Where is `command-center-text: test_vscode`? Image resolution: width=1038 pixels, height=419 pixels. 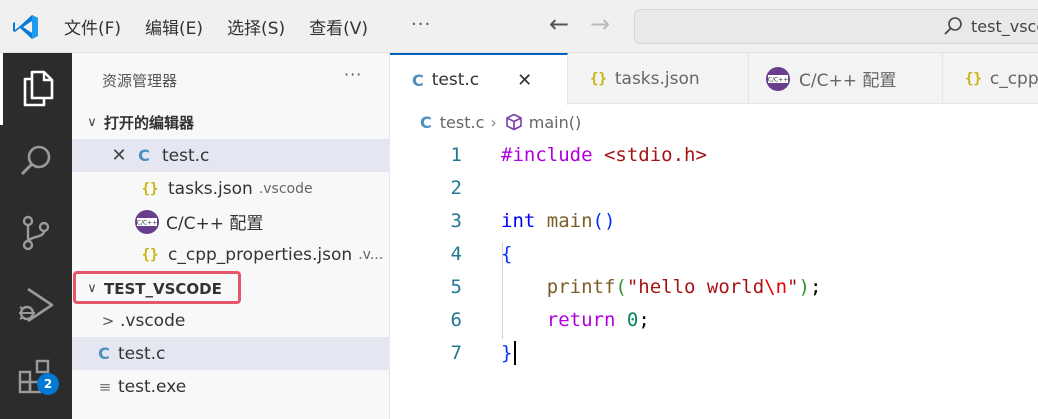 command-center-text: test_vscode is located at coordinates (1004, 26).